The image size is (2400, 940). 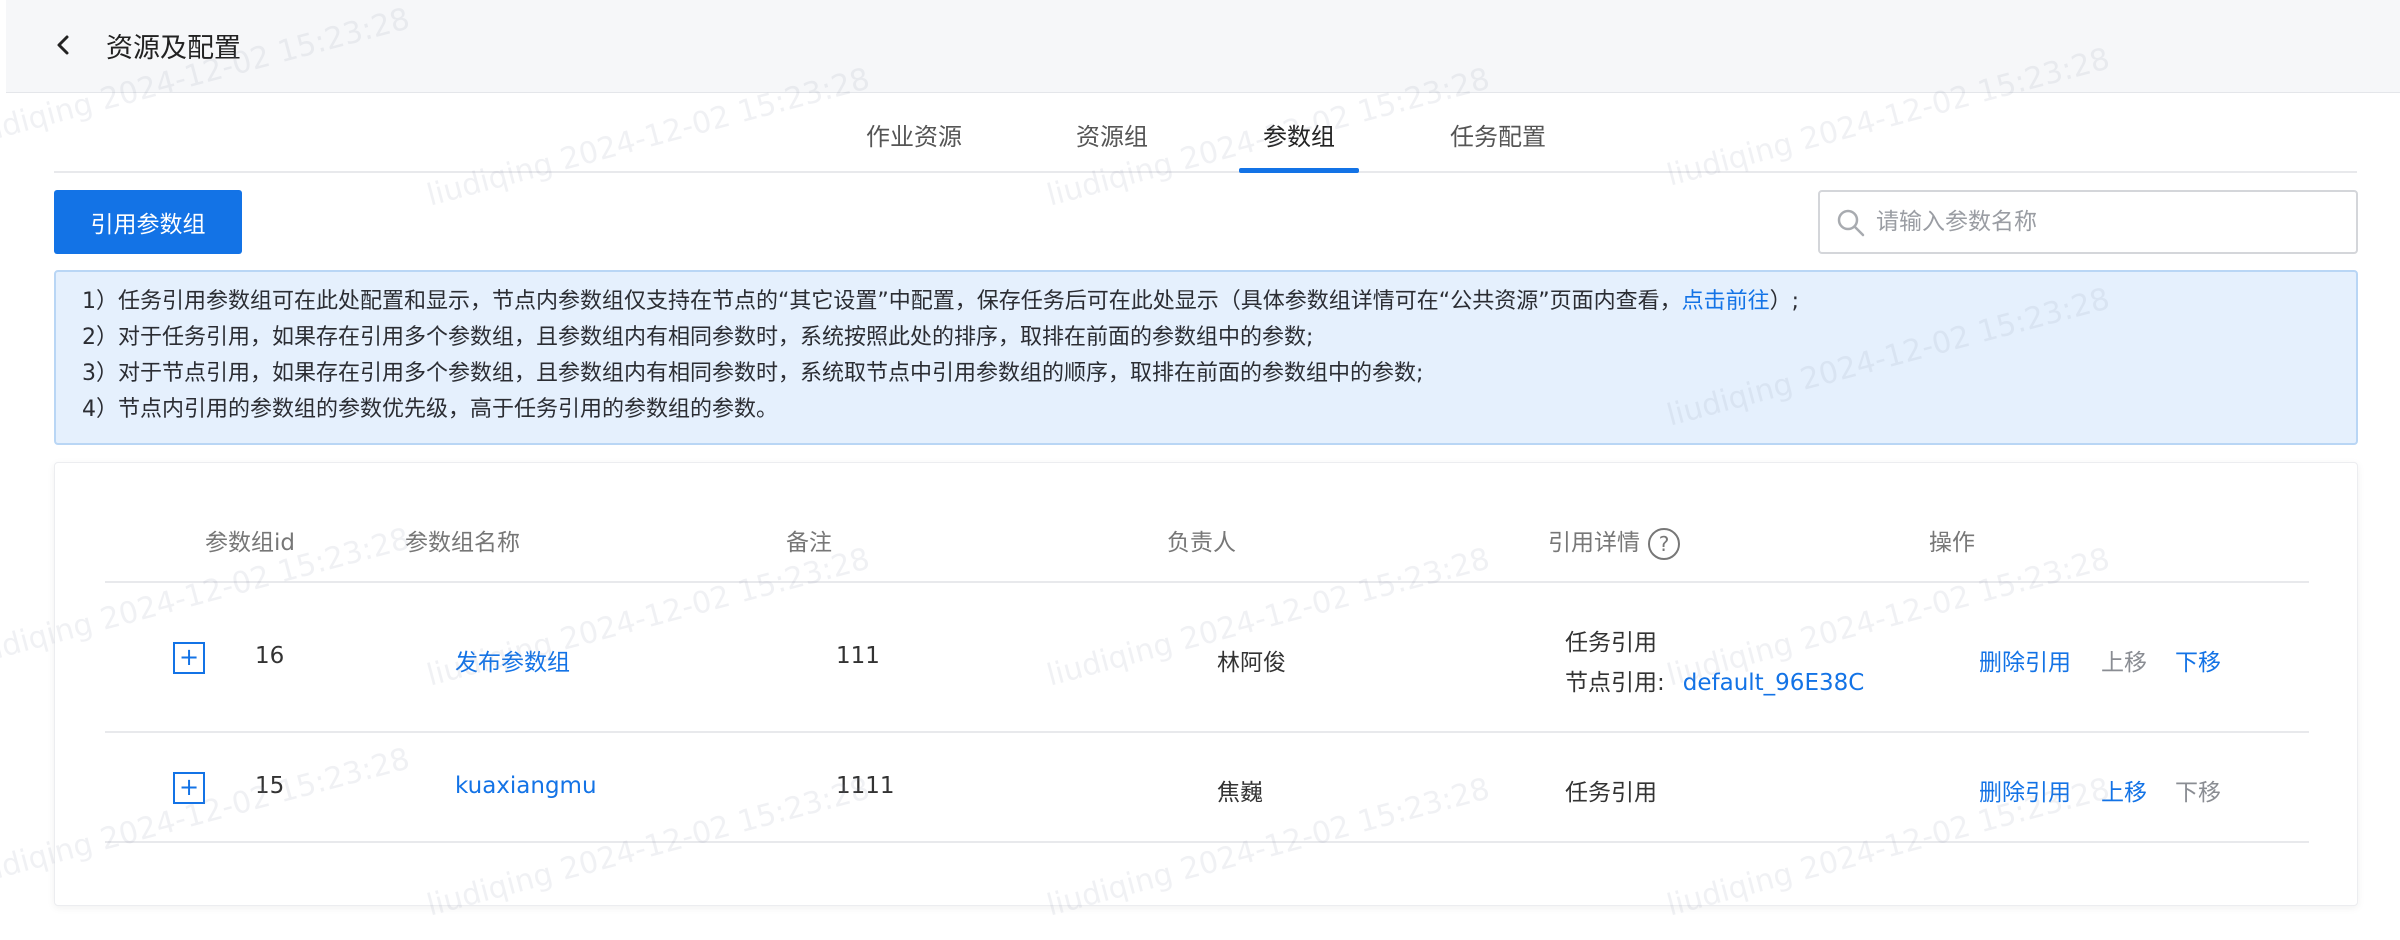 I want to click on search-box, so click(x=2088, y=222).